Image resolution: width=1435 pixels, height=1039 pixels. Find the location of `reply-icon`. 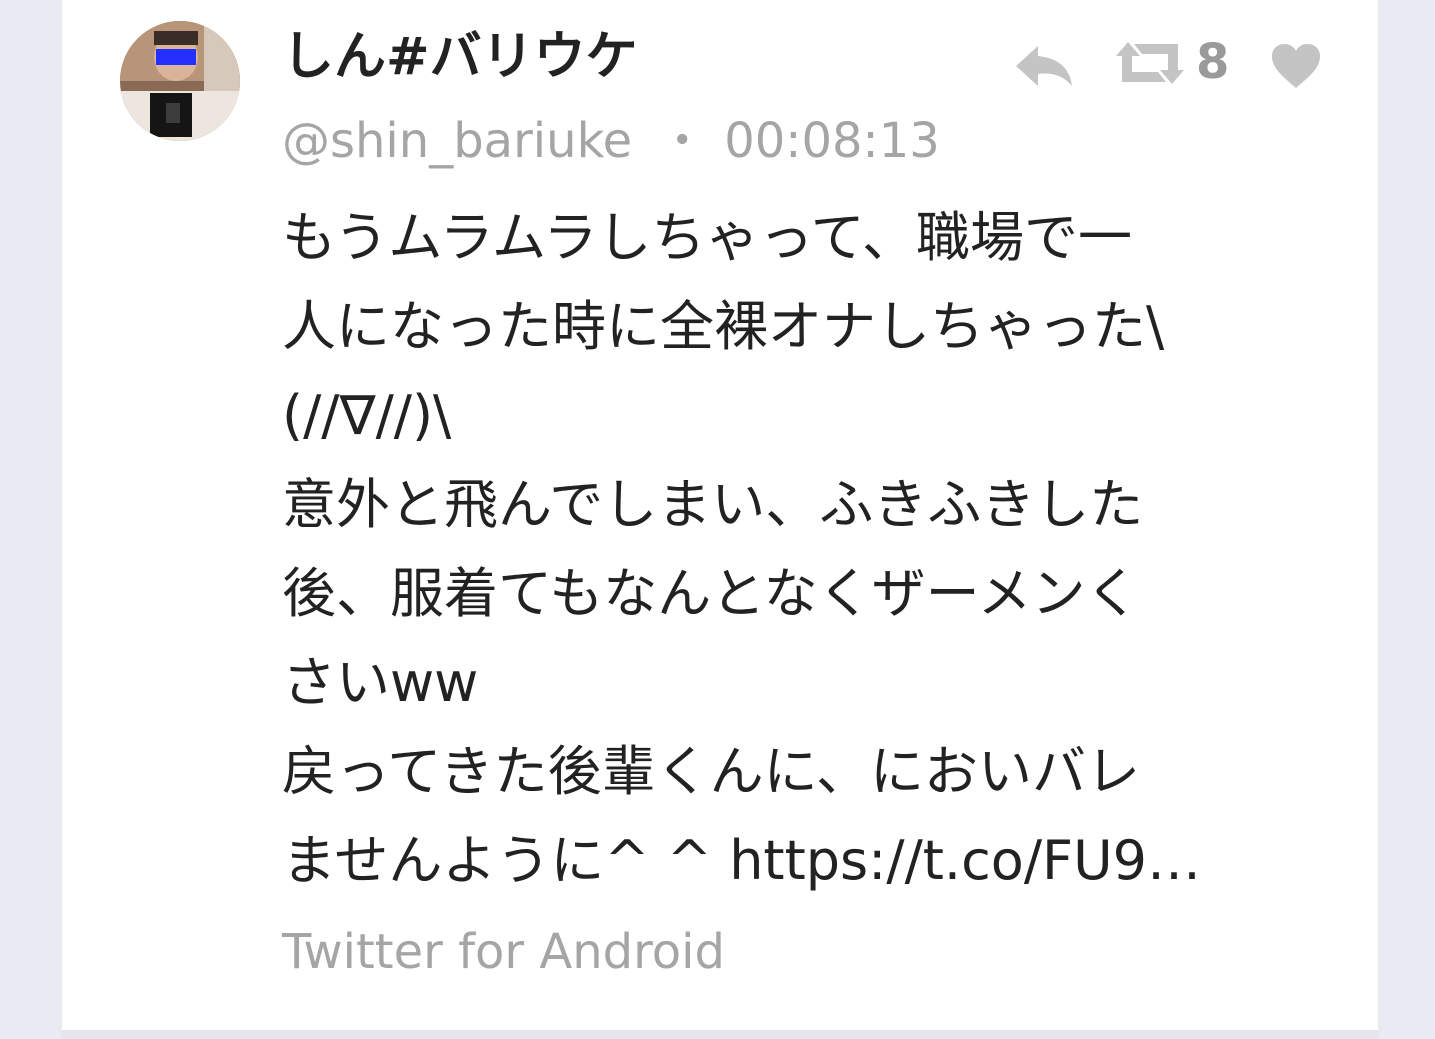

reply-icon is located at coordinates (1045, 66).